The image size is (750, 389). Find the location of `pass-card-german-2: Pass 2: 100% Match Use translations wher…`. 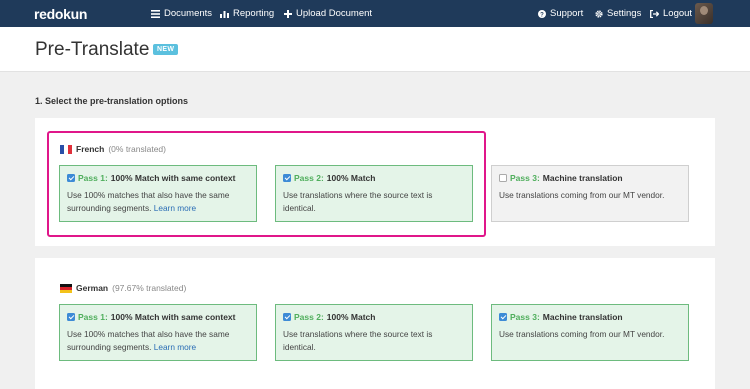

pass-card-german-2: Pass 2: 100% Match Use translations wher… is located at coordinates (374, 332).